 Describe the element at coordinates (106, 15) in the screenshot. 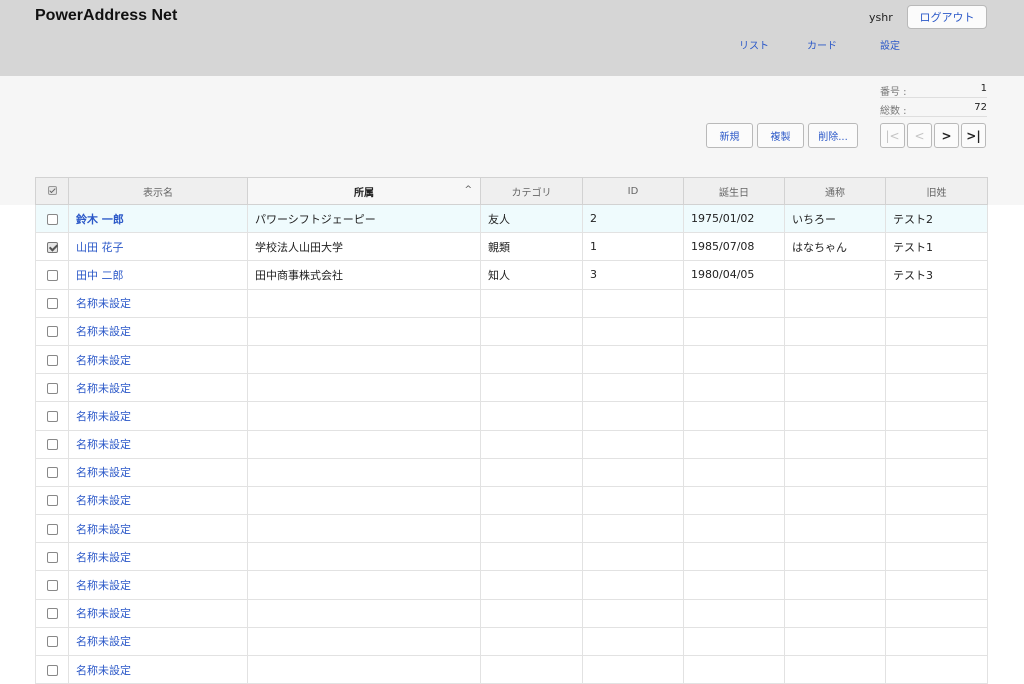

I see `app-title: PowerAddress Net` at that location.